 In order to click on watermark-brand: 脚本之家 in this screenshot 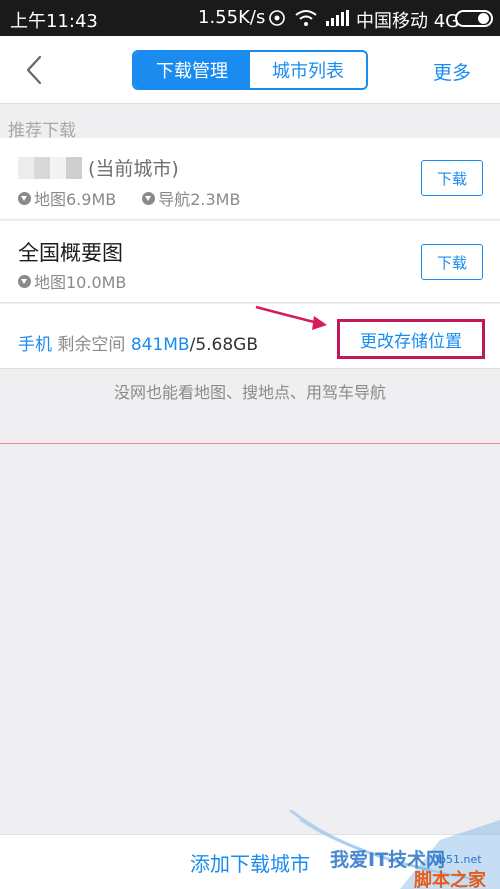, I will do `click(450, 879)`.